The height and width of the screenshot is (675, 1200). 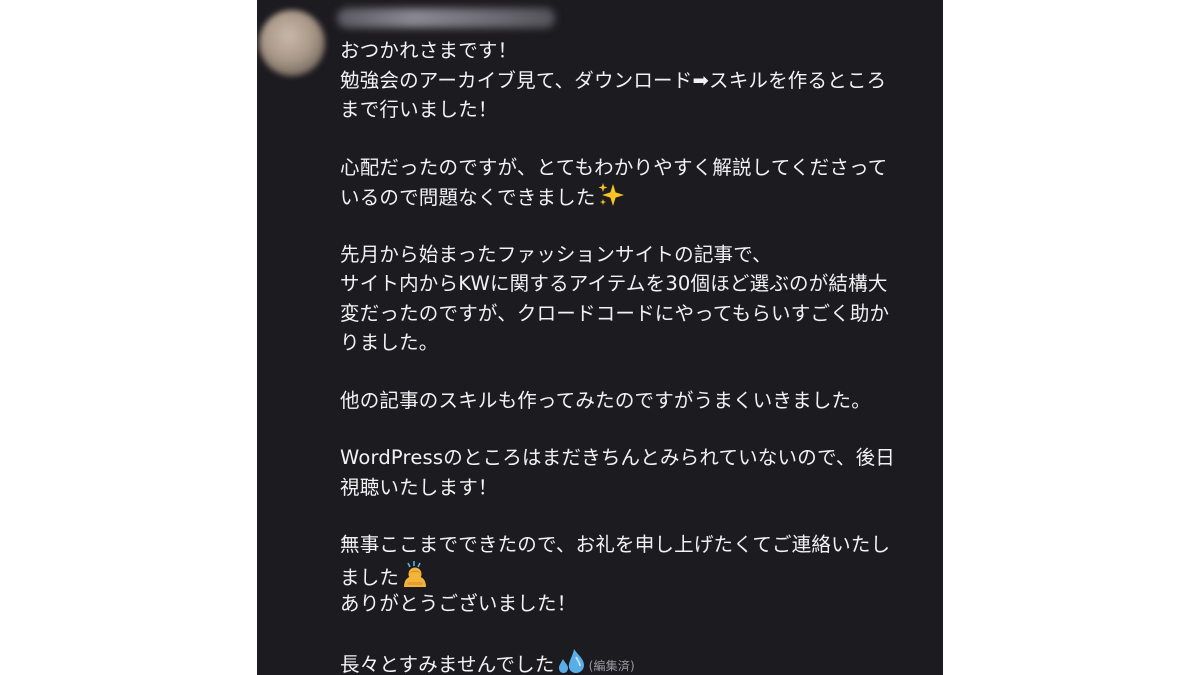 I want to click on message-line: 無事ここまでできたので、お礼を申し上げたくてご連絡いたし, so click(x=615, y=544).